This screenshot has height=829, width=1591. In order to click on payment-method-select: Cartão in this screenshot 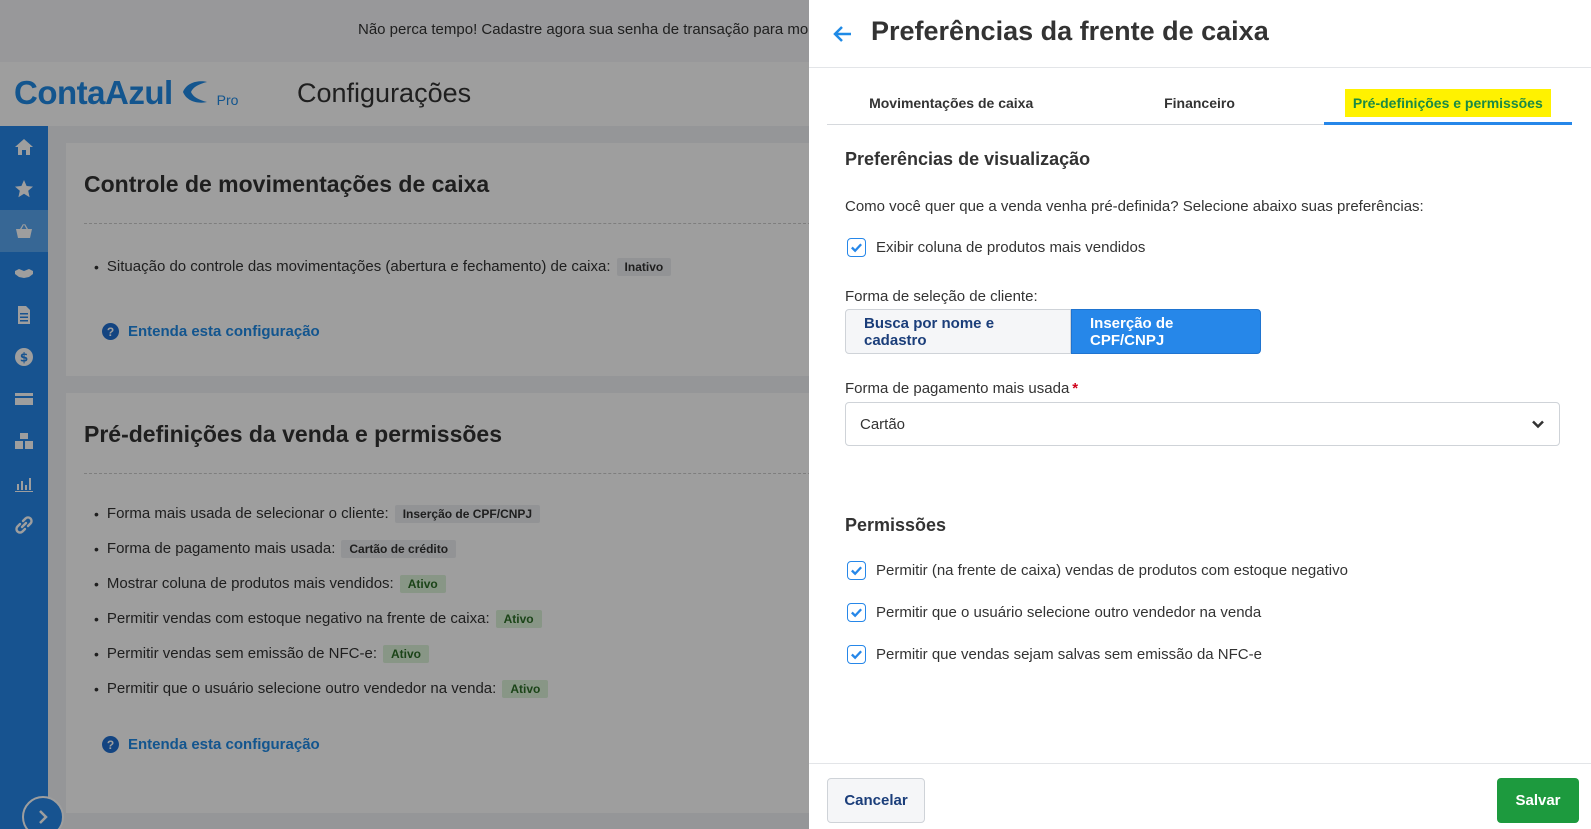, I will do `click(1202, 424)`.